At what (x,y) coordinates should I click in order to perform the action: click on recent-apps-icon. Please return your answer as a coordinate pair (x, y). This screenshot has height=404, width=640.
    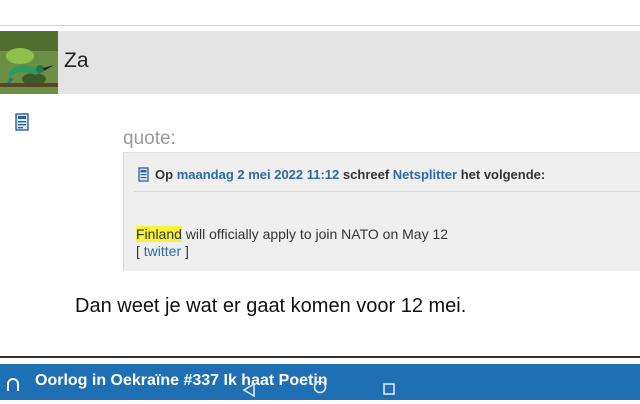
    Looking at the image, I should click on (389, 388).